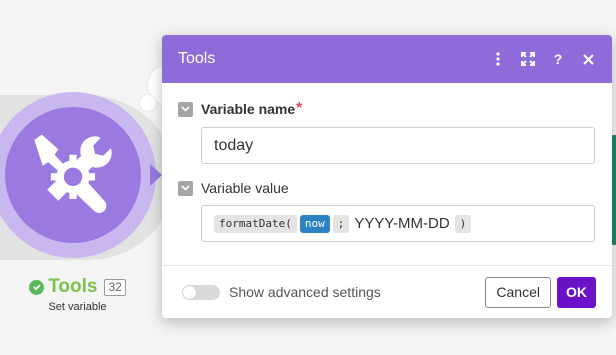 The width and height of the screenshot is (616, 355). What do you see at coordinates (148, 103) in the screenshot?
I see `bubble-decoration` at bounding box center [148, 103].